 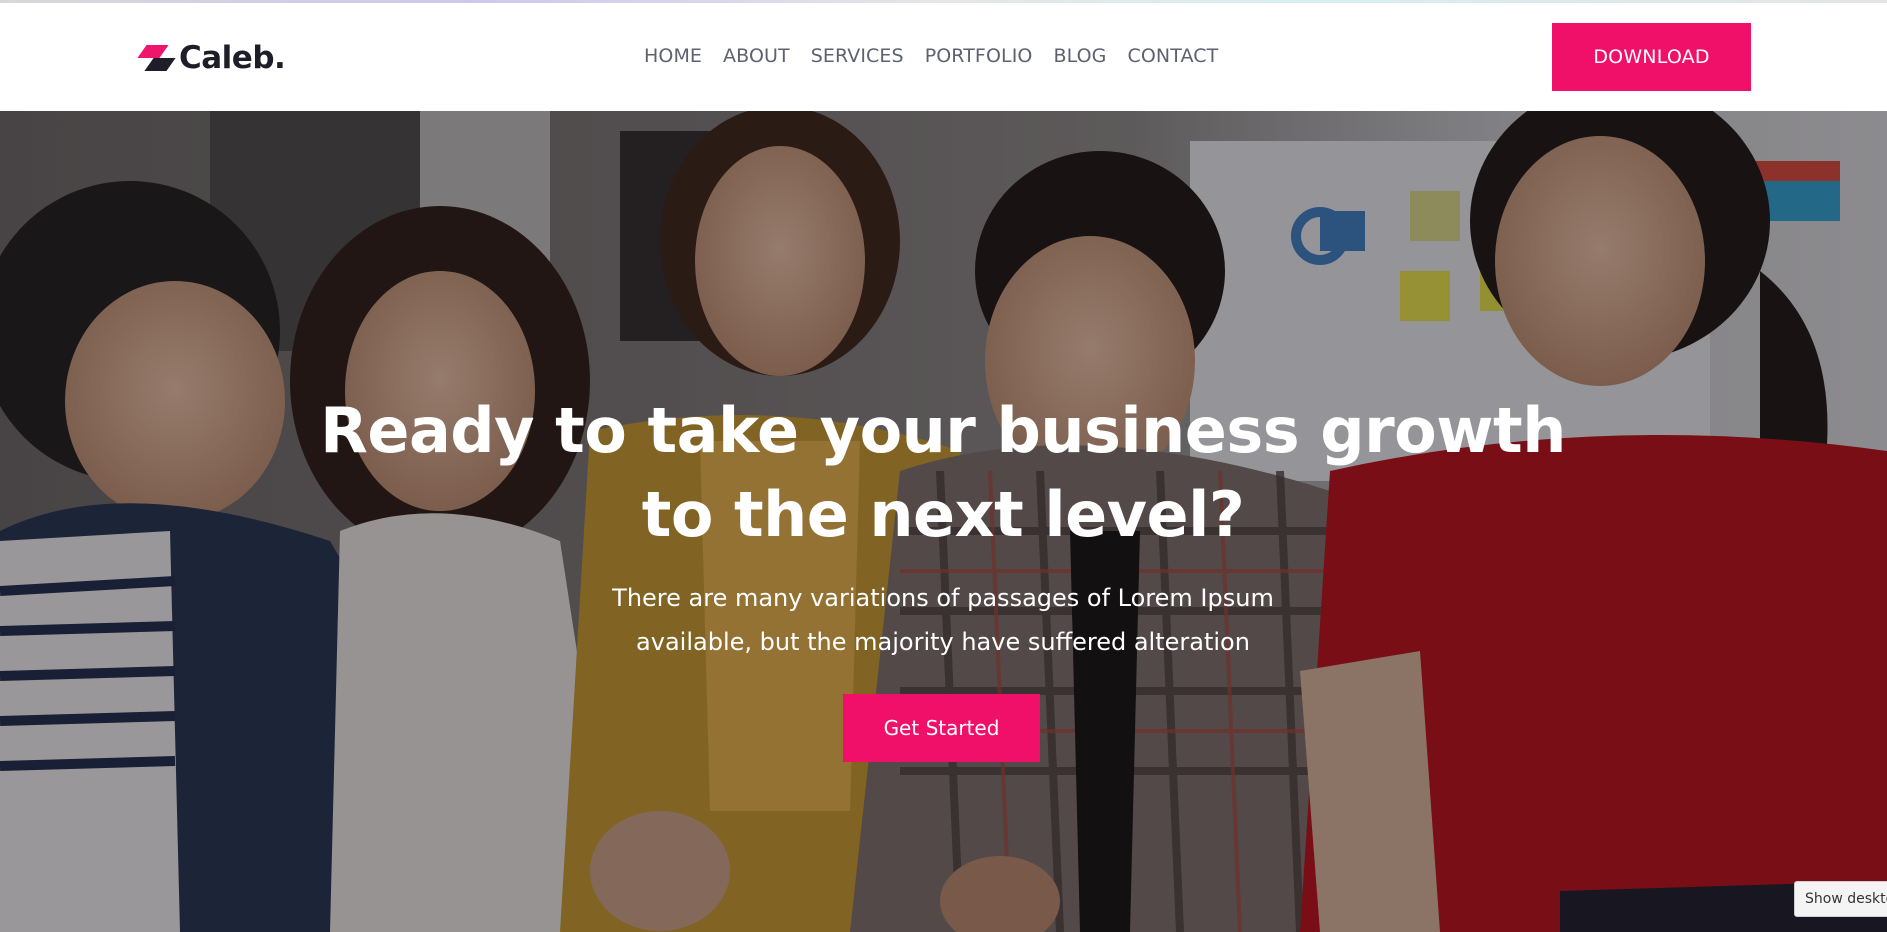 What do you see at coordinates (673, 56) in the screenshot?
I see `nav-item-home: HOME` at bounding box center [673, 56].